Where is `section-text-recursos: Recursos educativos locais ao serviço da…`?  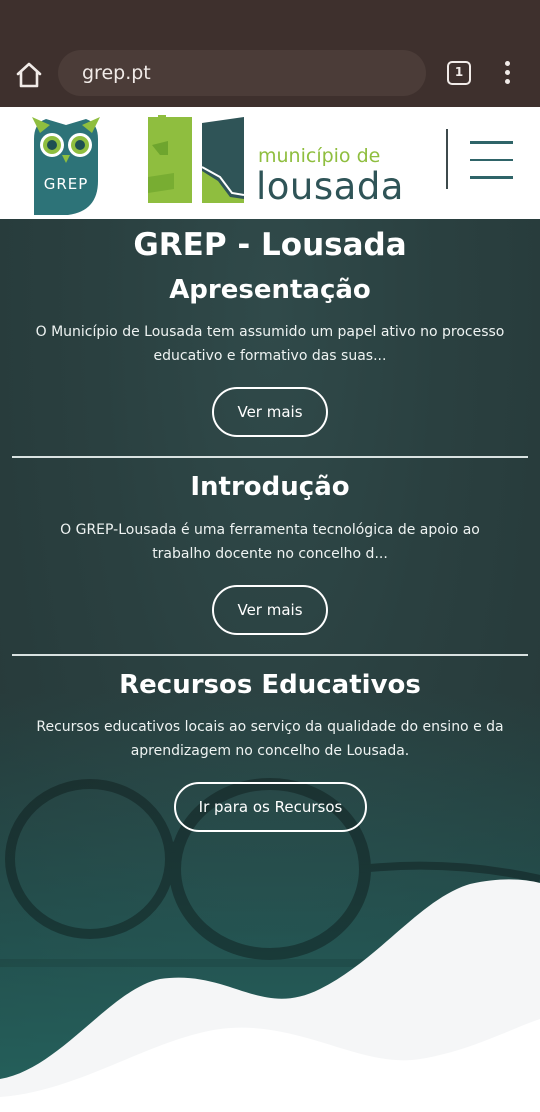
section-text-recursos: Recursos educativos locais ao serviço da… is located at coordinates (270, 739).